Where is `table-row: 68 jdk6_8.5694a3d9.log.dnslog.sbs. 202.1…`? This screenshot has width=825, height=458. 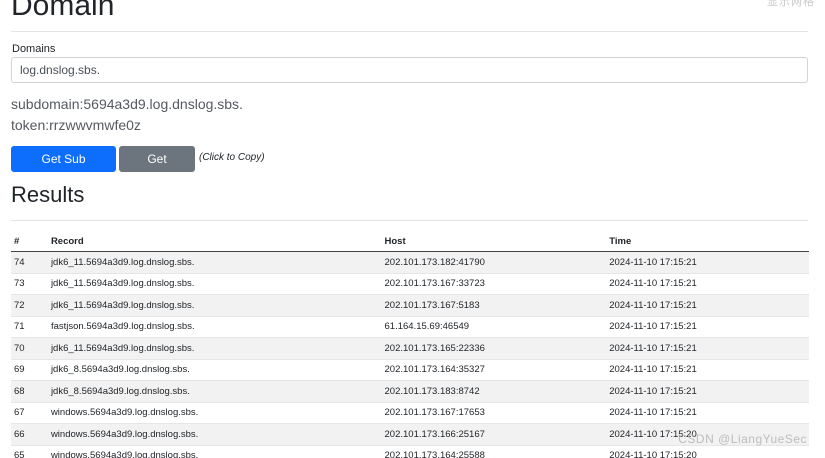
table-row: 68 jdk6_8.5694a3d9.log.dnslog.sbs. 202.1… is located at coordinates (410, 391).